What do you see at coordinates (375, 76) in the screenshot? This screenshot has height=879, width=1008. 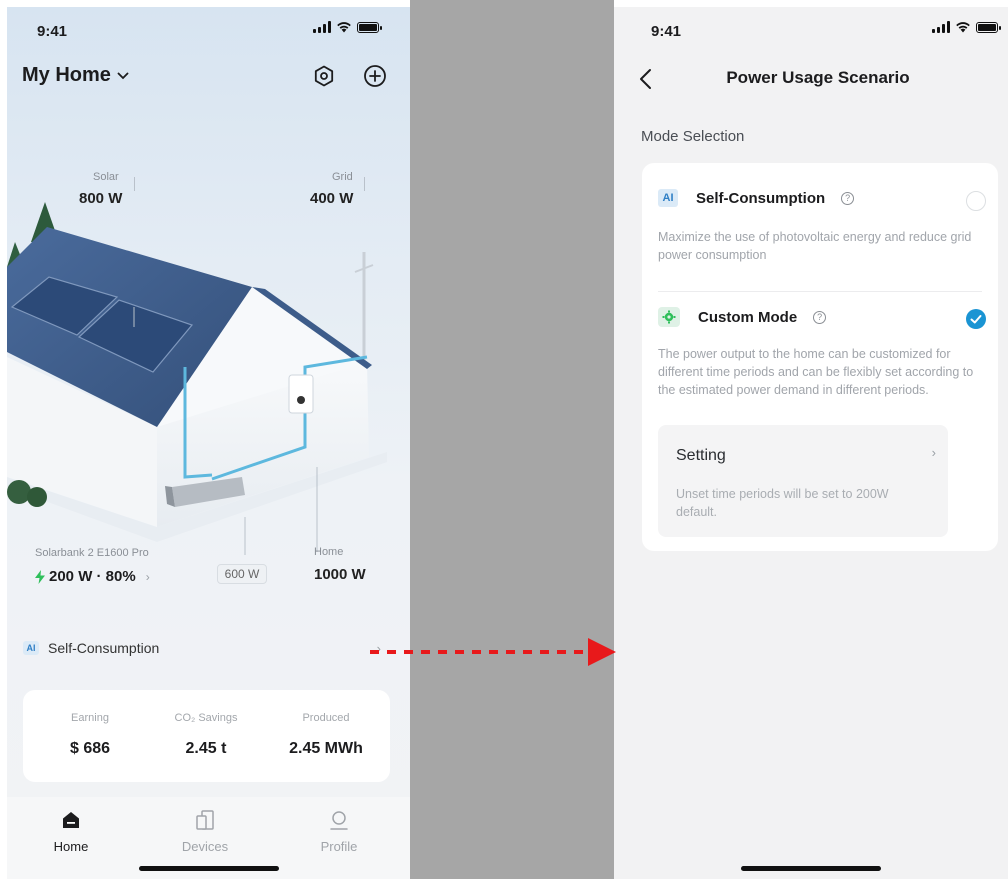 I see `add-icon` at bounding box center [375, 76].